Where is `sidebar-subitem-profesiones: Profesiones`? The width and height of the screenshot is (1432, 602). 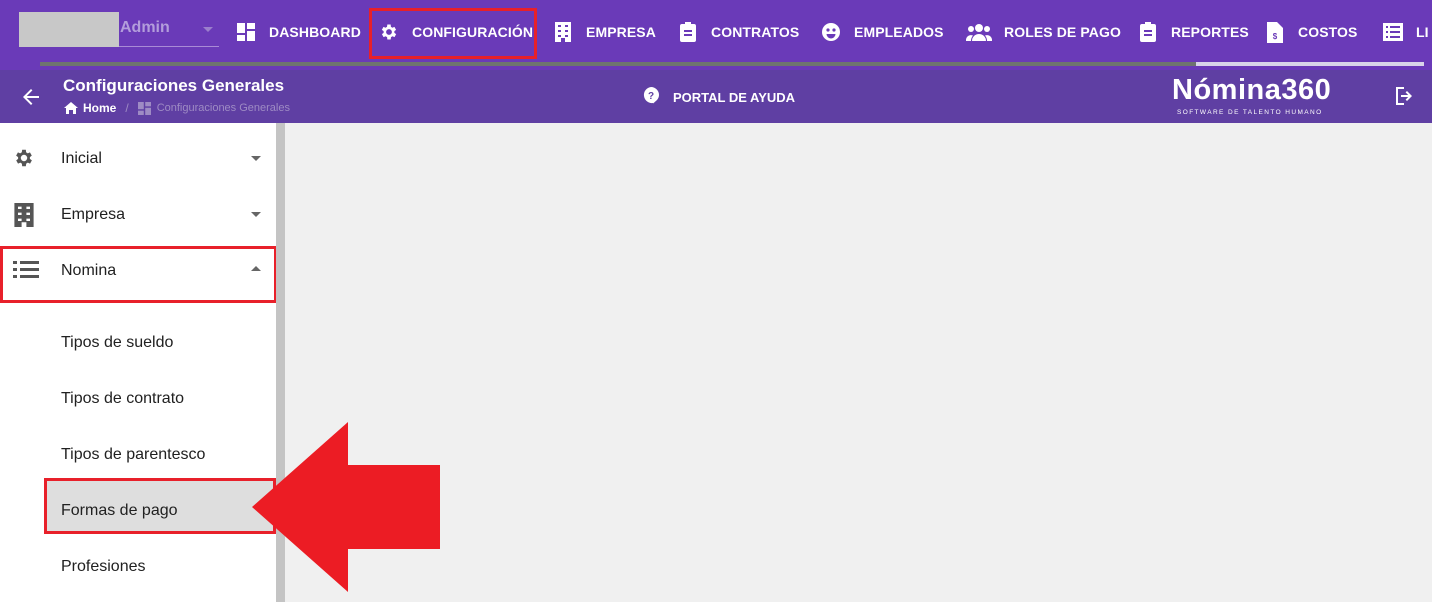
sidebar-subitem-profesiones: Profesiones is located at coordinates (138, 567).